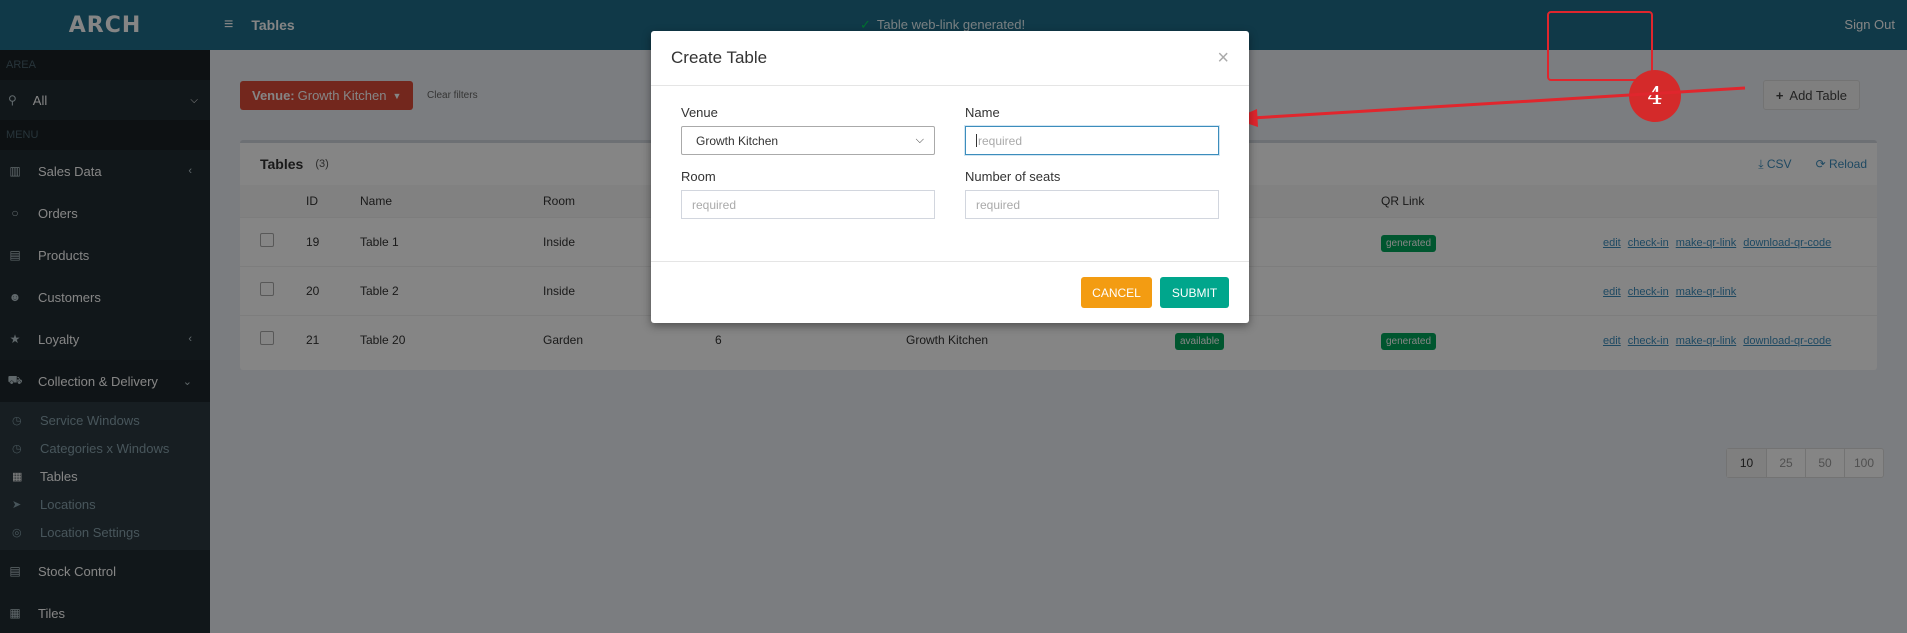  Describe the element at coordinates (714, 204) in the screenshot. I see `room-placeholder: required` at that location.